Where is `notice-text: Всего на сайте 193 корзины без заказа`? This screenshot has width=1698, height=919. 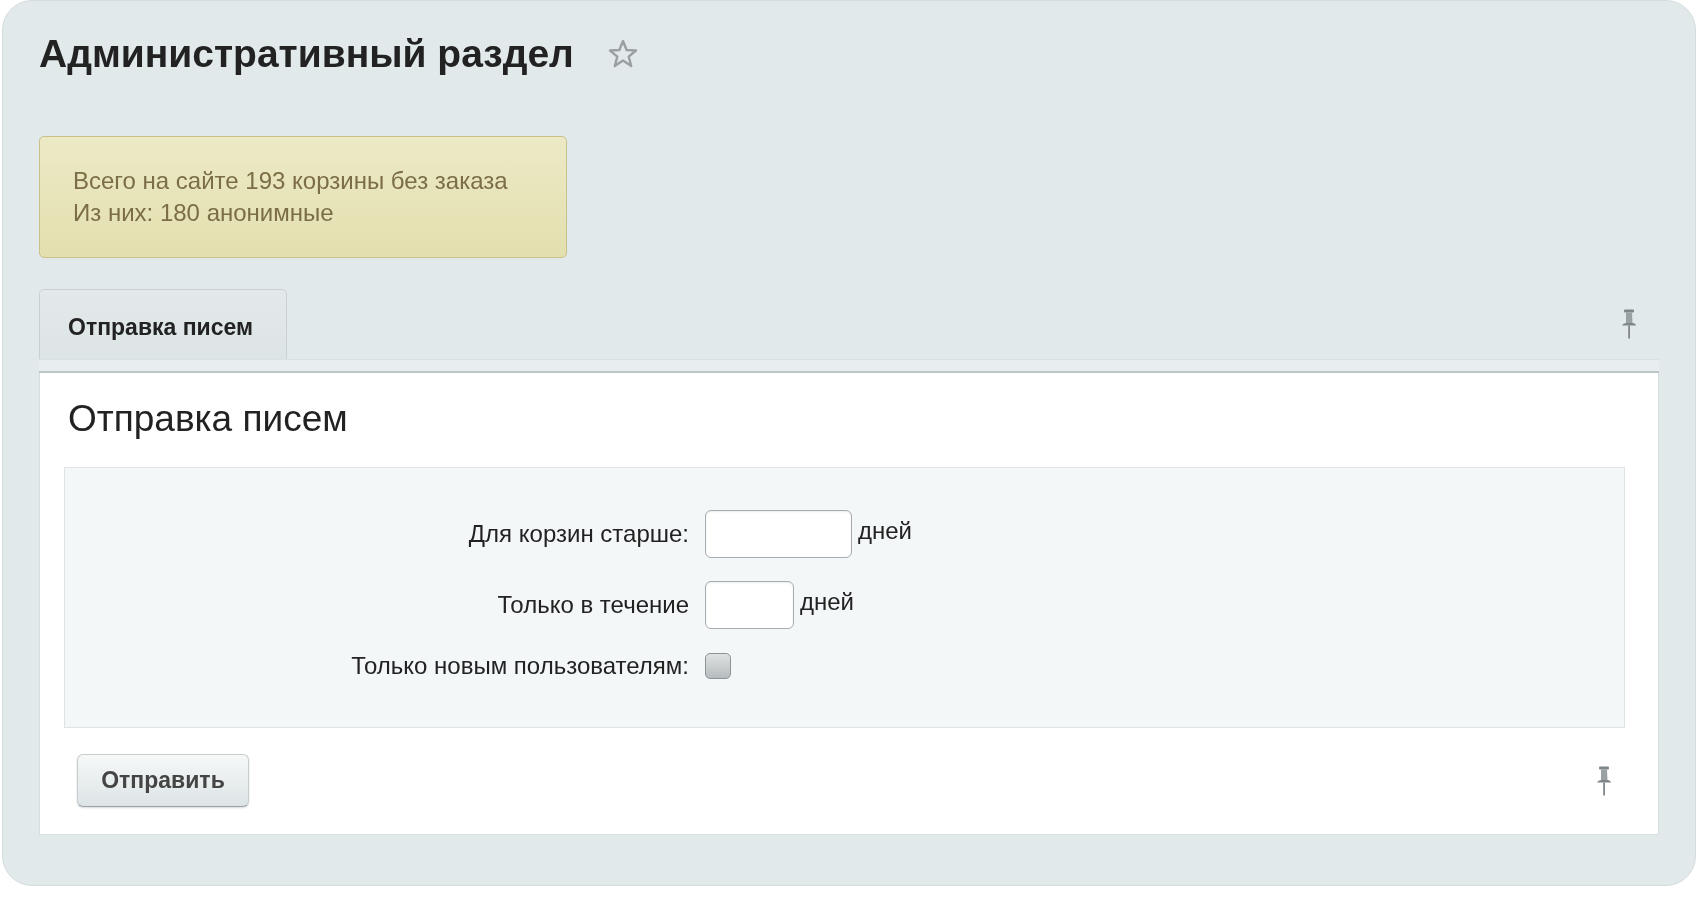 notice-text: Всего на сайте 193 корзины без заказа is located at coordinates (291, 181).